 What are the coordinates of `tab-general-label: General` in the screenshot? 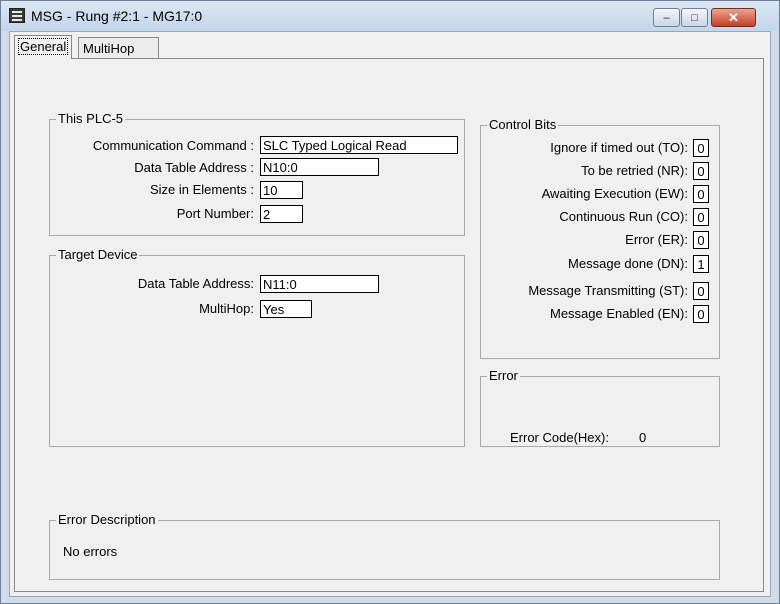 It's located at (43, 46).